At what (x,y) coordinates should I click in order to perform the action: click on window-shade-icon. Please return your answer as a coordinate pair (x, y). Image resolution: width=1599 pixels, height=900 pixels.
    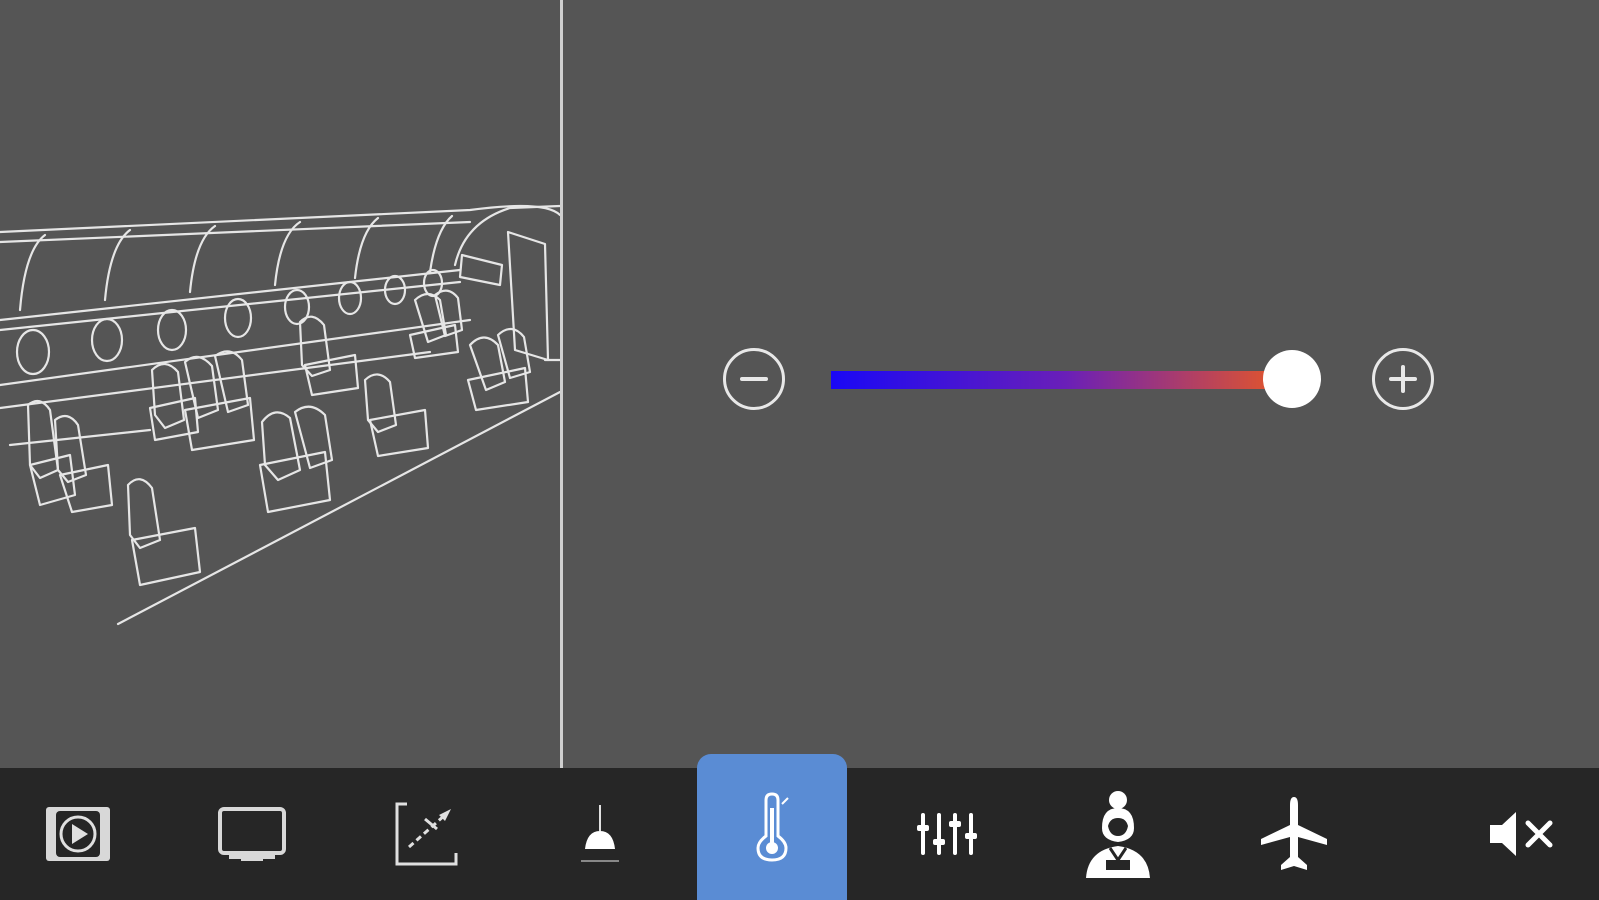
    Looking at the image, I should click on (426, 834).